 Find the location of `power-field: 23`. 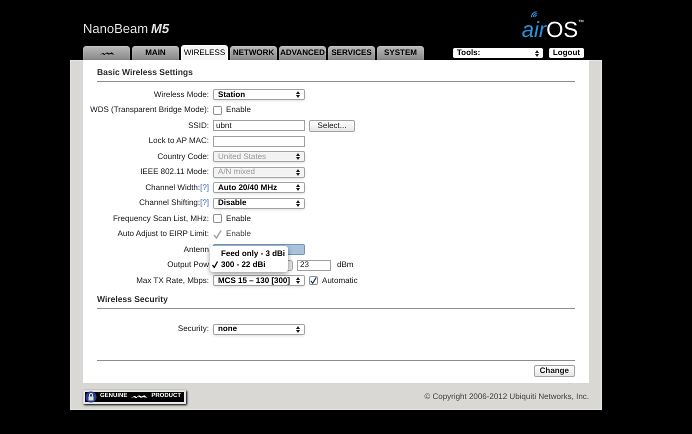

power-field: 23 is located at coordinates (314, 265).